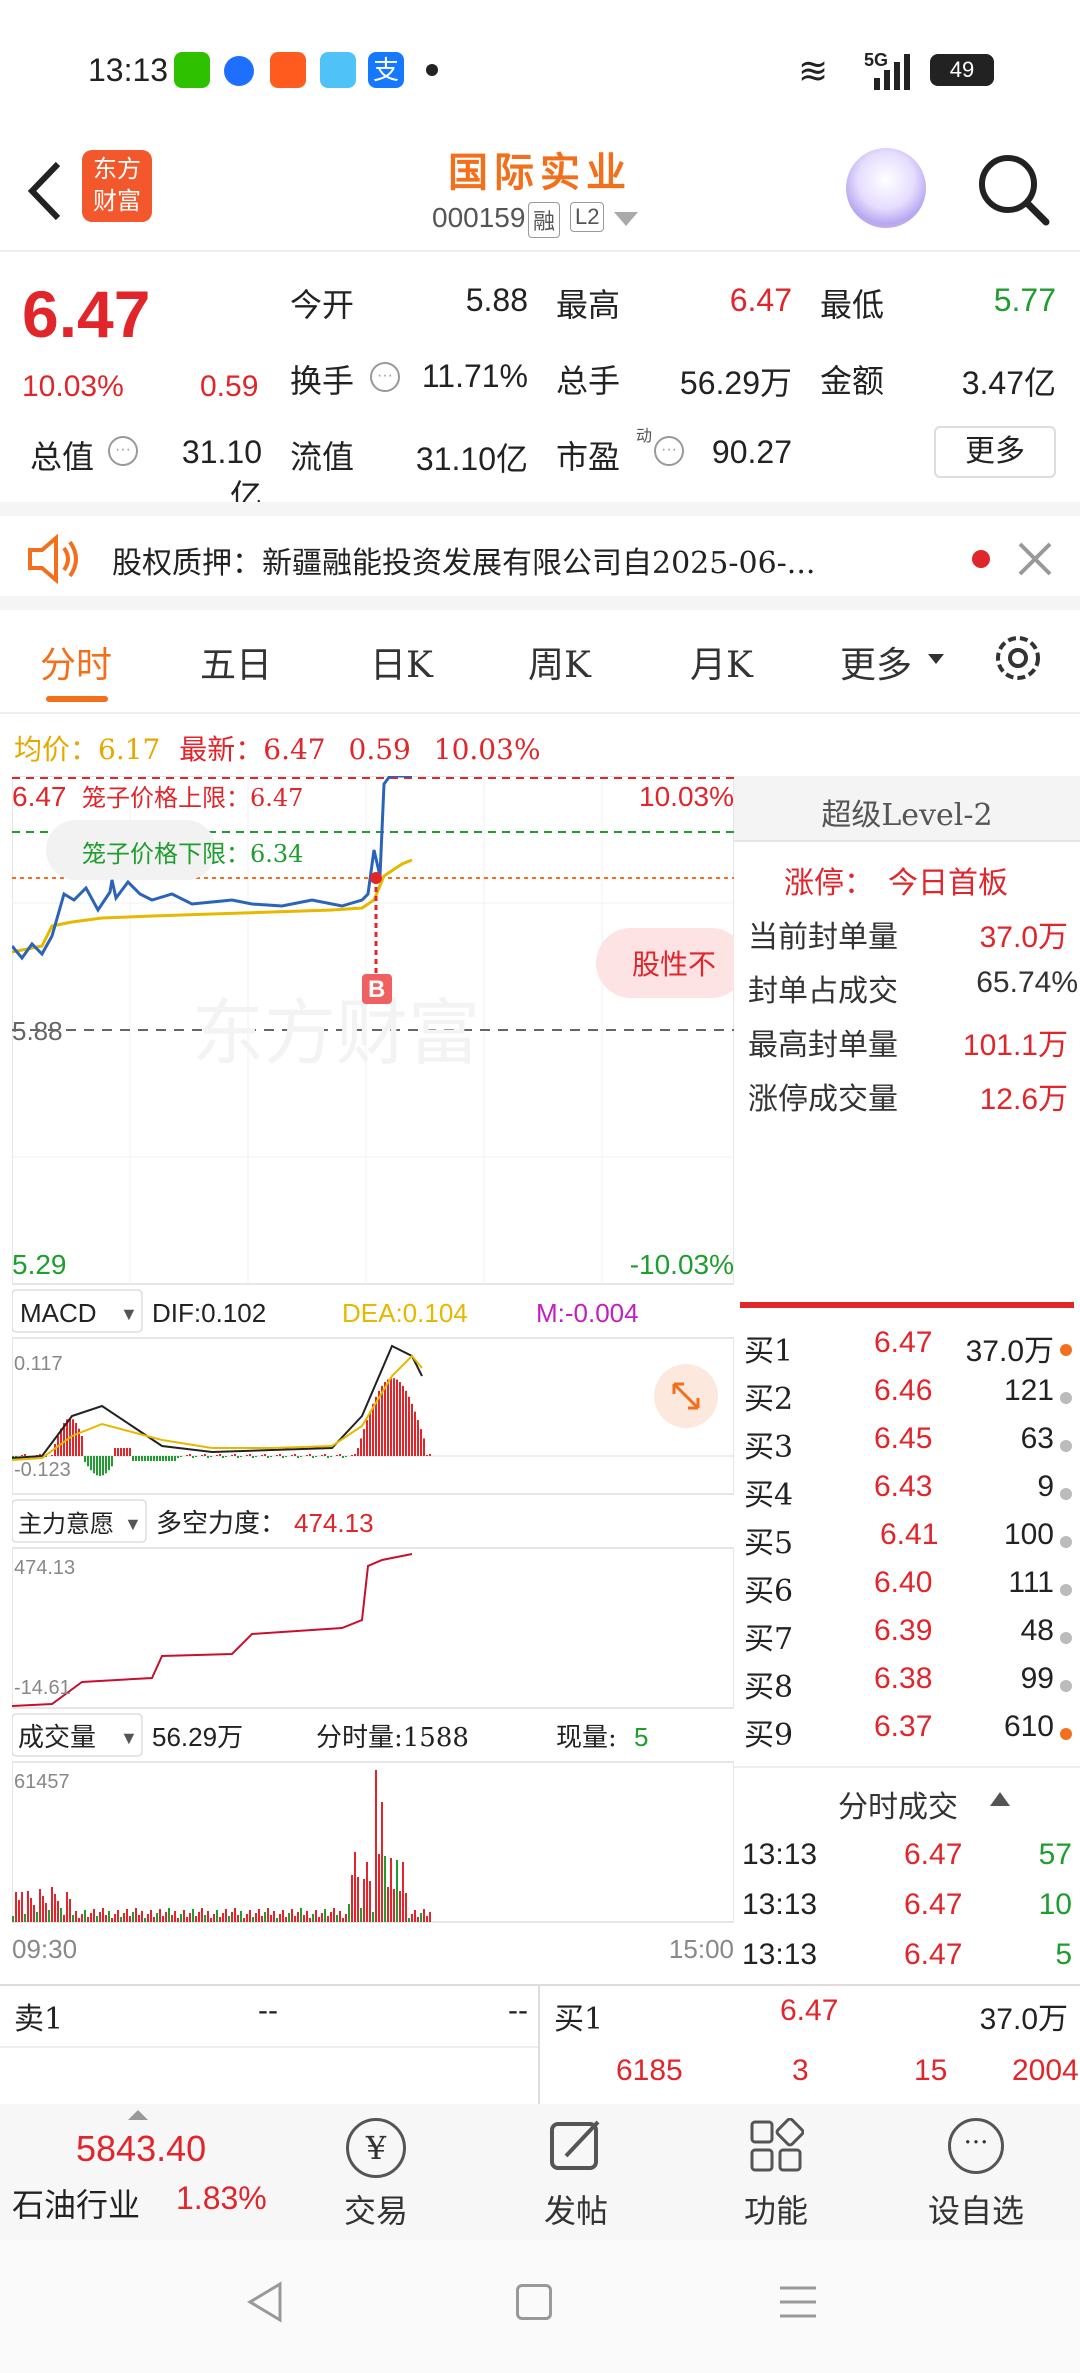 This screenshot has height=2373, width=1080. I want to click on search-icon, so click(1014, 190).